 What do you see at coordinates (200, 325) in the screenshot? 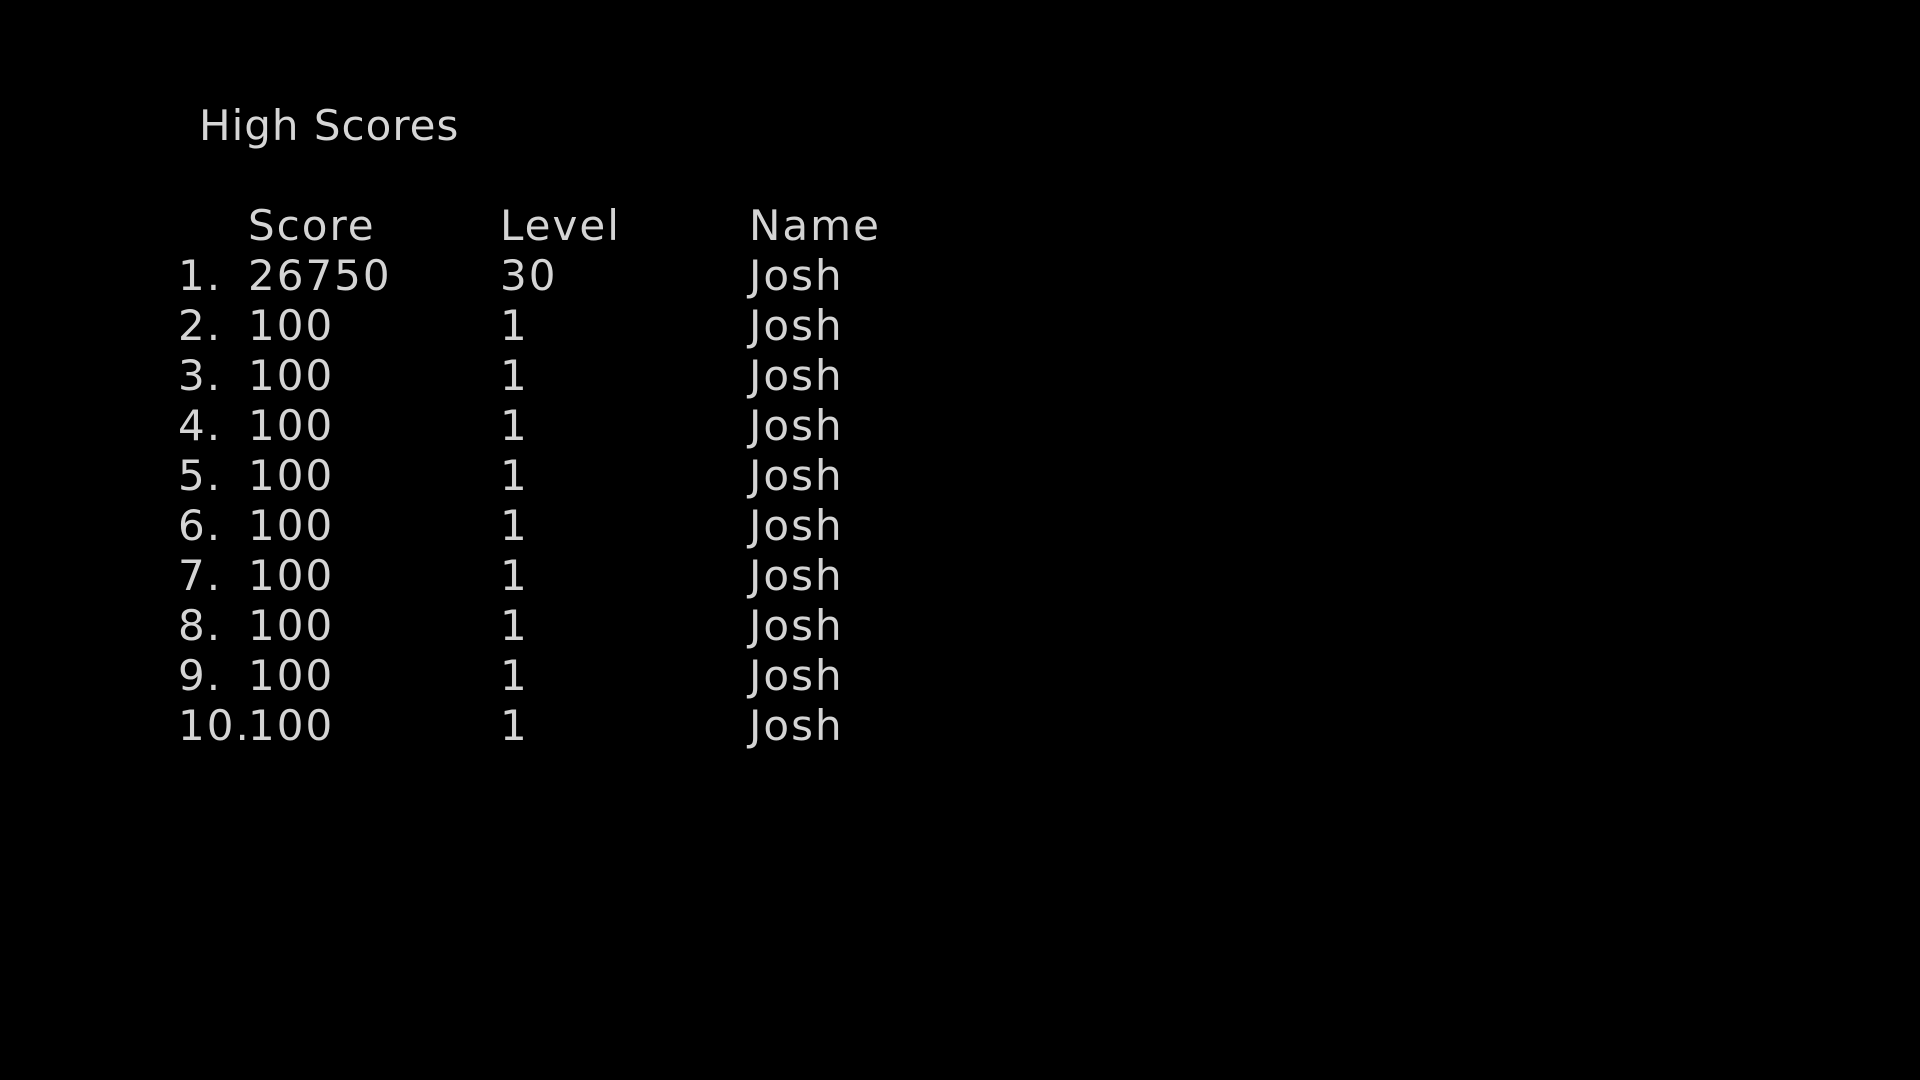
I see `rank-cell: 2.` at bounding box center [200, 325].